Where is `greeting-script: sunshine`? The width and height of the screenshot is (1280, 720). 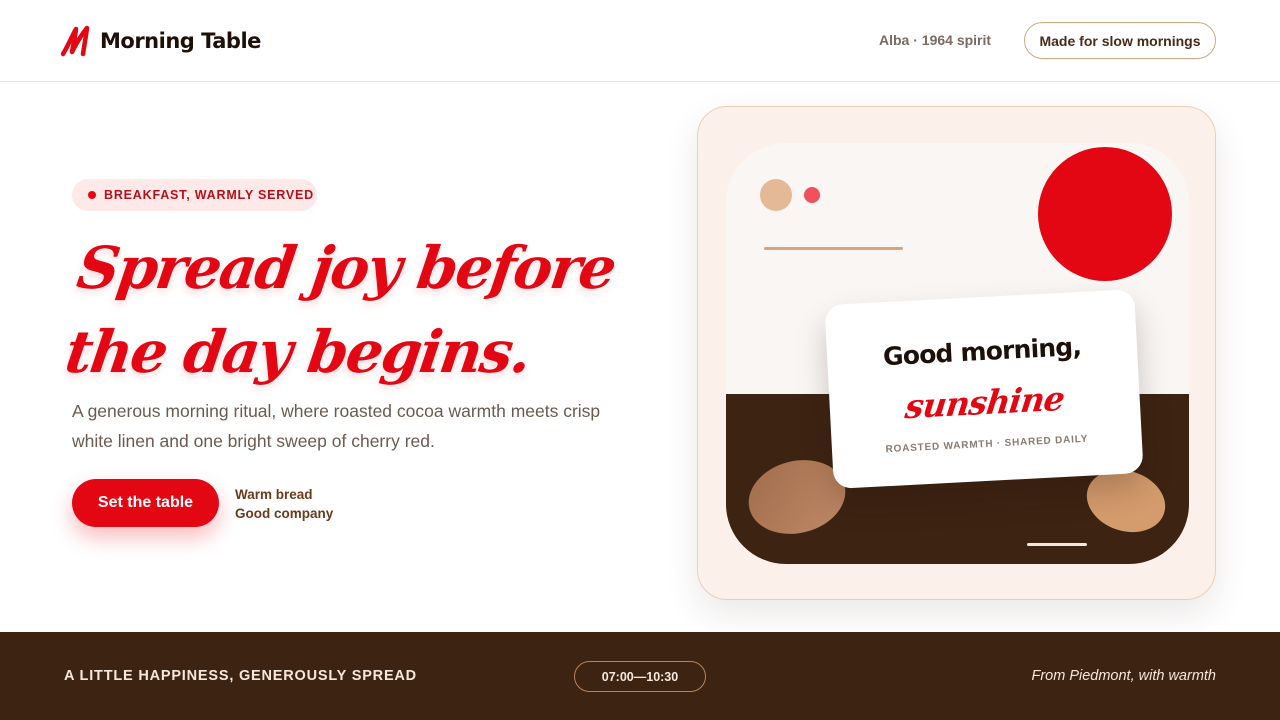
greeting-script: sunshine is located at coordinates (985, 402).